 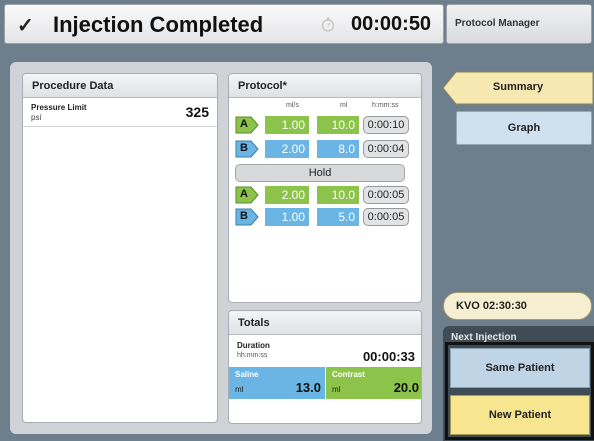 What do you see at coordinates (386, 125) in the screenshot?
I see `duration-field: 0:00:10` at bounding box center [386, 125].